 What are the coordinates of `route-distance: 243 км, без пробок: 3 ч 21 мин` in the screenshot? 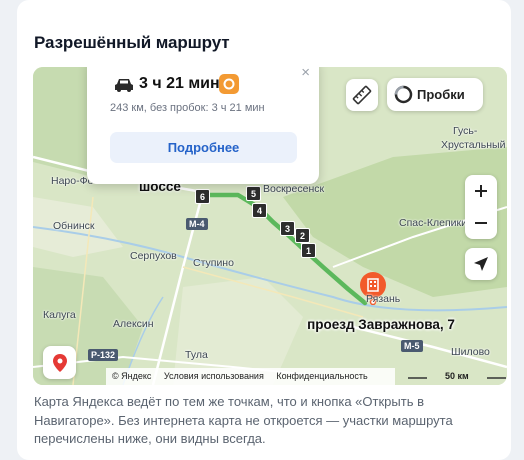 It's located at (187, 108).